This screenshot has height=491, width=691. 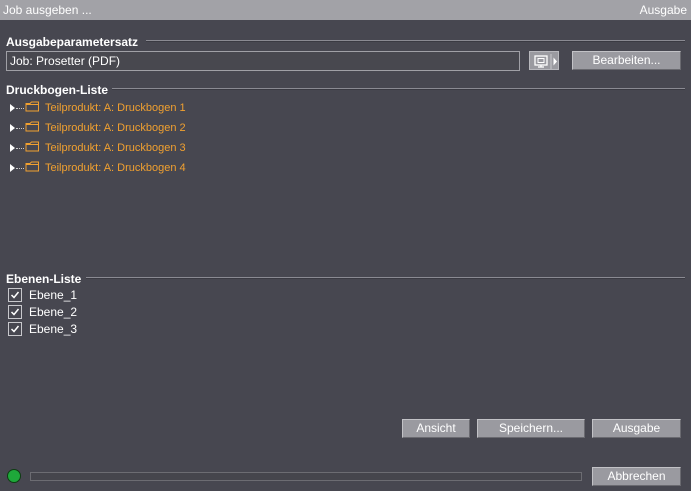 I want to click on ausgabe-button: Ausgabe, so click(x=636, y=428).